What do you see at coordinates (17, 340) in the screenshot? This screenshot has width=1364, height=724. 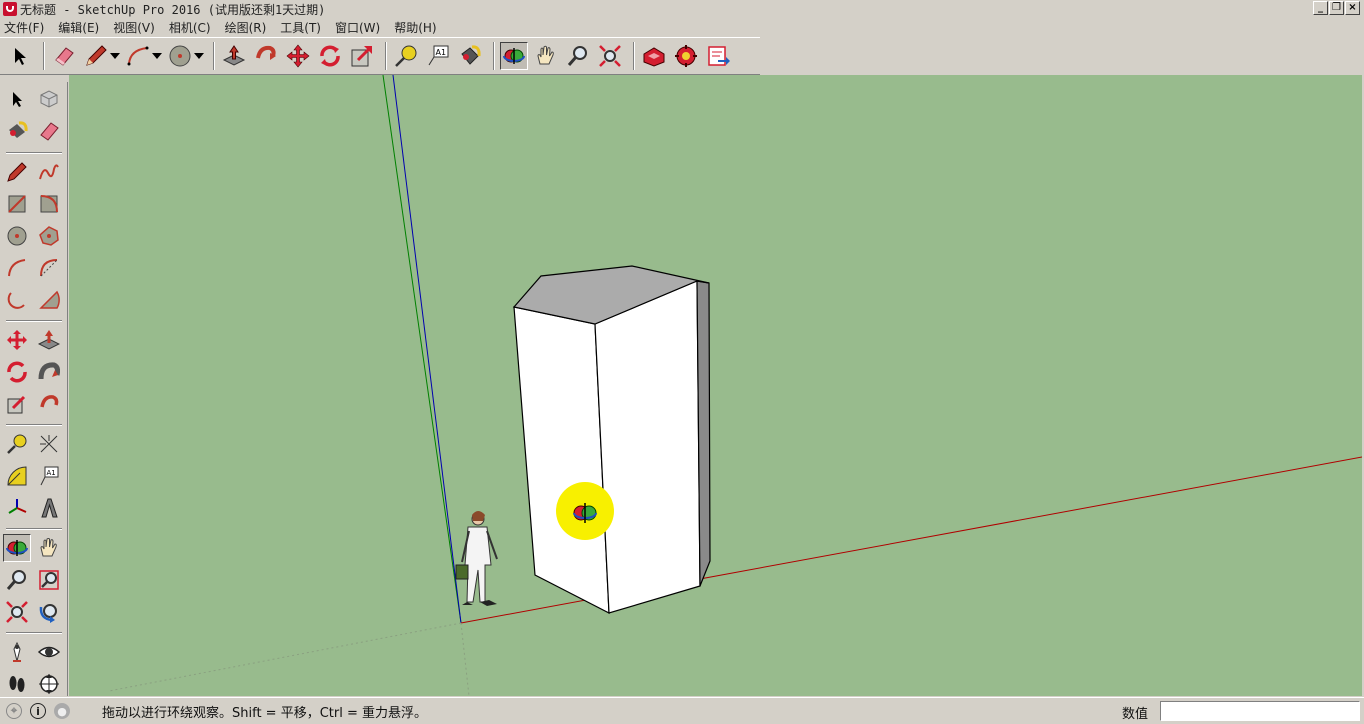 I see `left-move-button` at bounding box center [17, 340].